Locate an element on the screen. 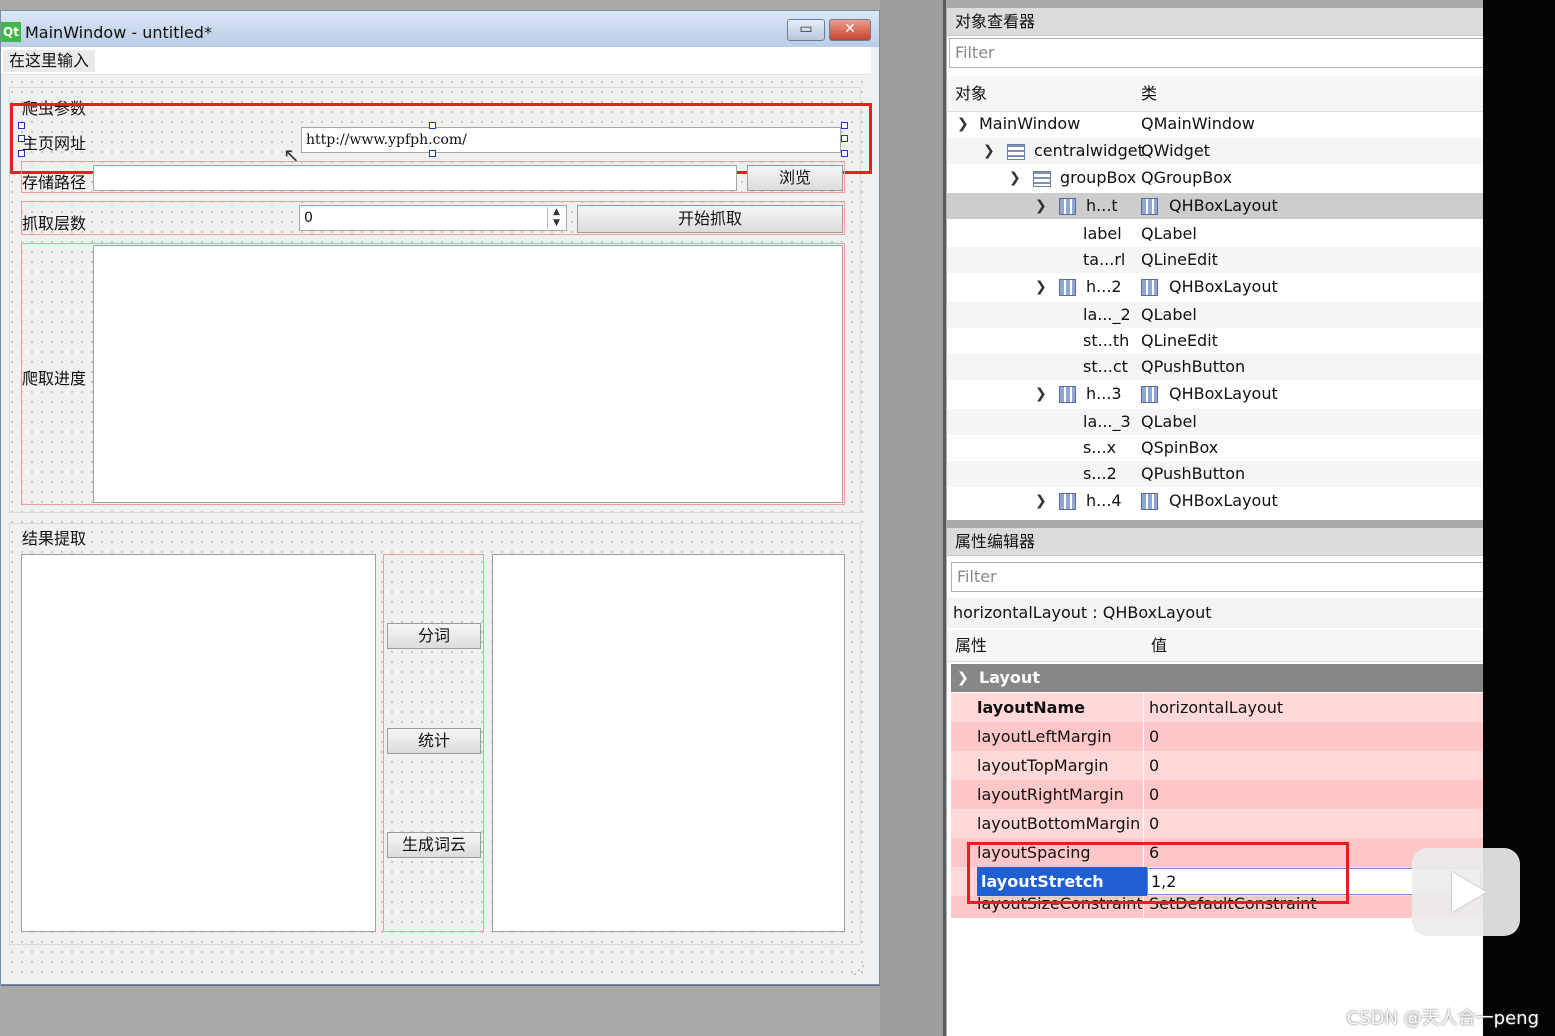  property-name: layoutLeftMargin is located at coordinates (1044, 736).